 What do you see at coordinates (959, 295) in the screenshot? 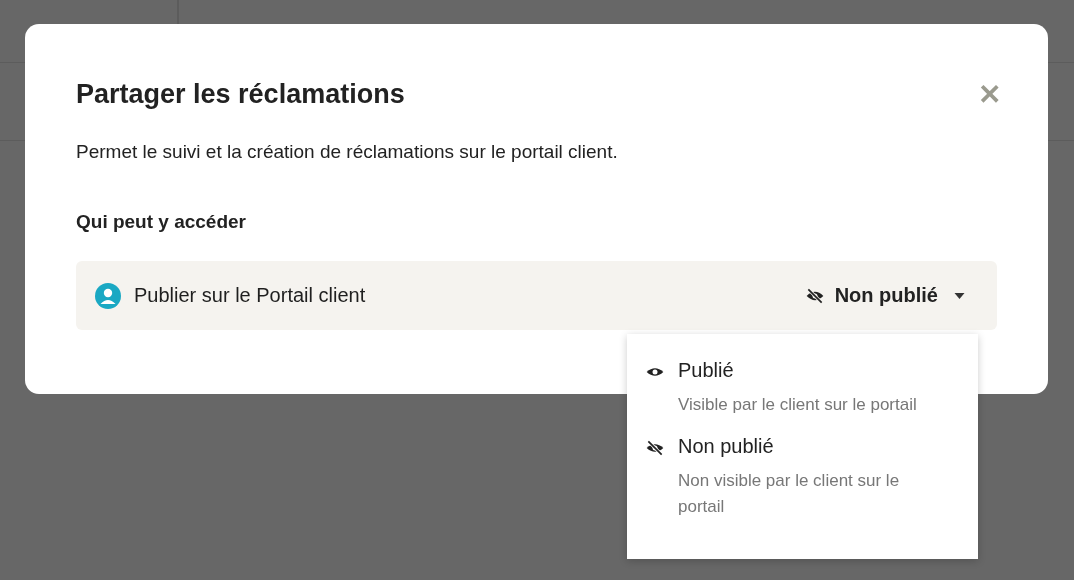
I see `caret-icon` at bounding box center [959, 295].